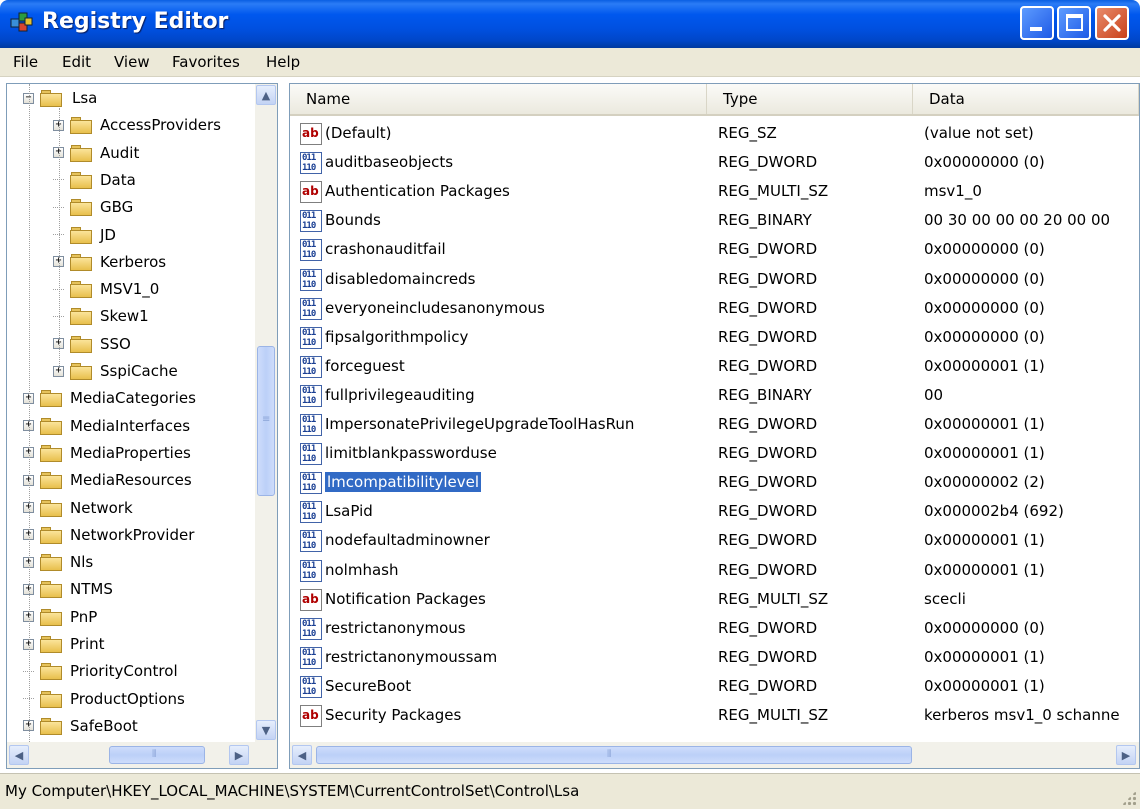 The width and height of the screenshot is (1140, 809). What do you see at coordinates (1074, 23) in the screenshot?
I see `maximize-button` at bounding box center [1074, 23].